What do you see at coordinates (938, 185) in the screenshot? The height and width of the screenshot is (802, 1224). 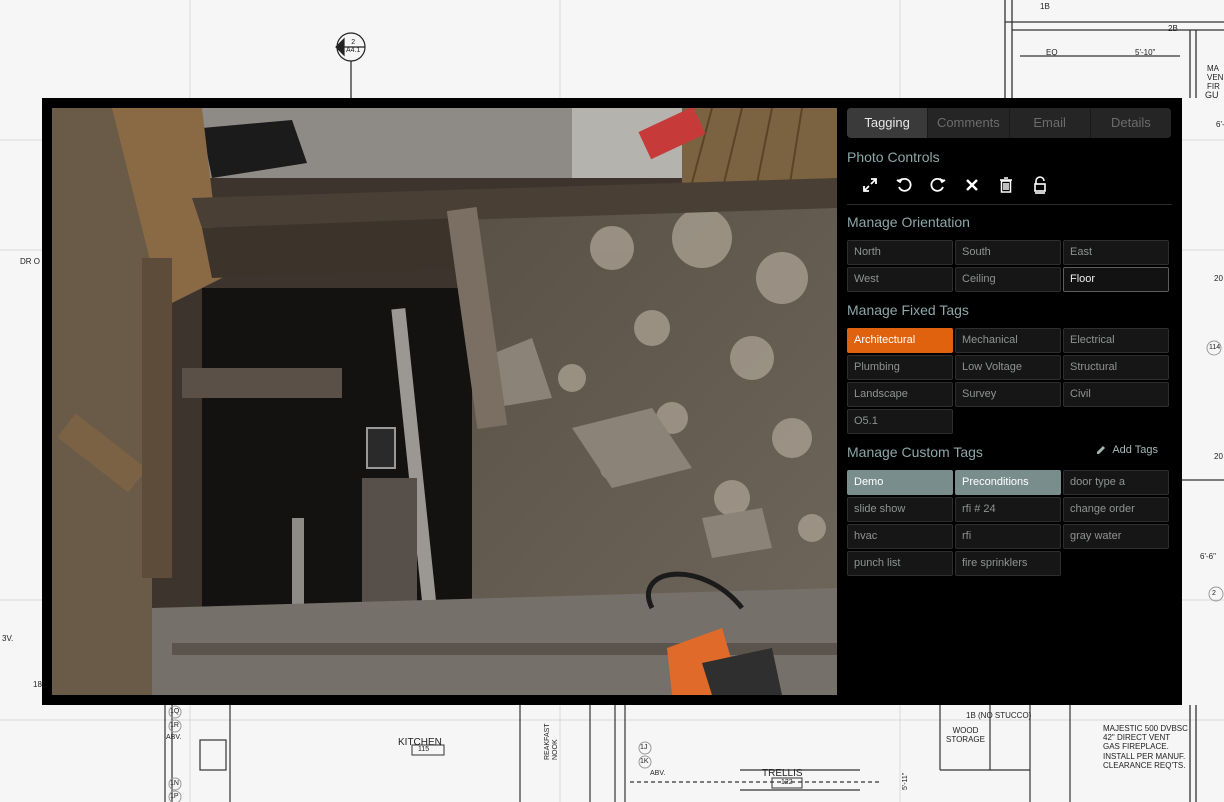 I see `rotate-right-icon` at bounding box center [938, 185].